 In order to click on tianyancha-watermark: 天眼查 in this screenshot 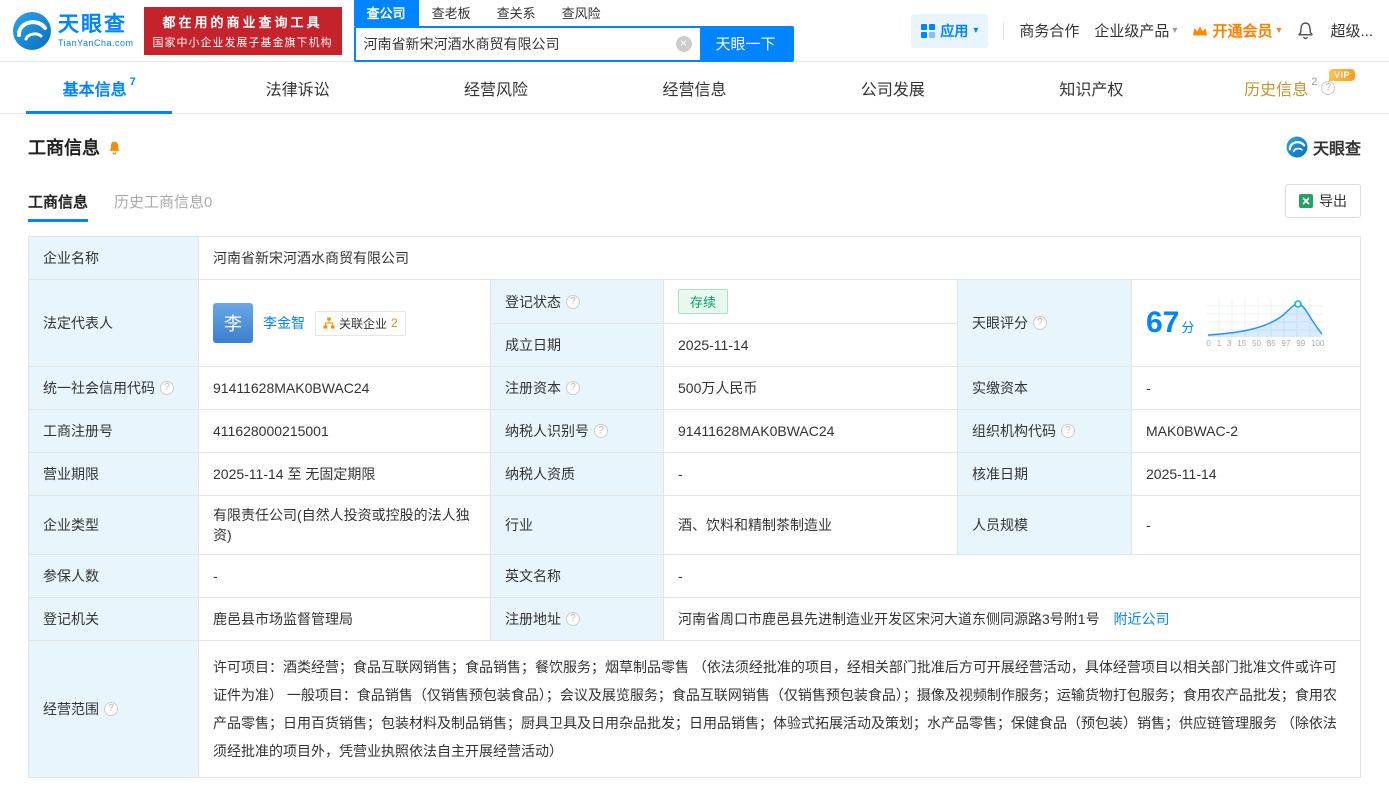, I will do `click(1323, 147)`.